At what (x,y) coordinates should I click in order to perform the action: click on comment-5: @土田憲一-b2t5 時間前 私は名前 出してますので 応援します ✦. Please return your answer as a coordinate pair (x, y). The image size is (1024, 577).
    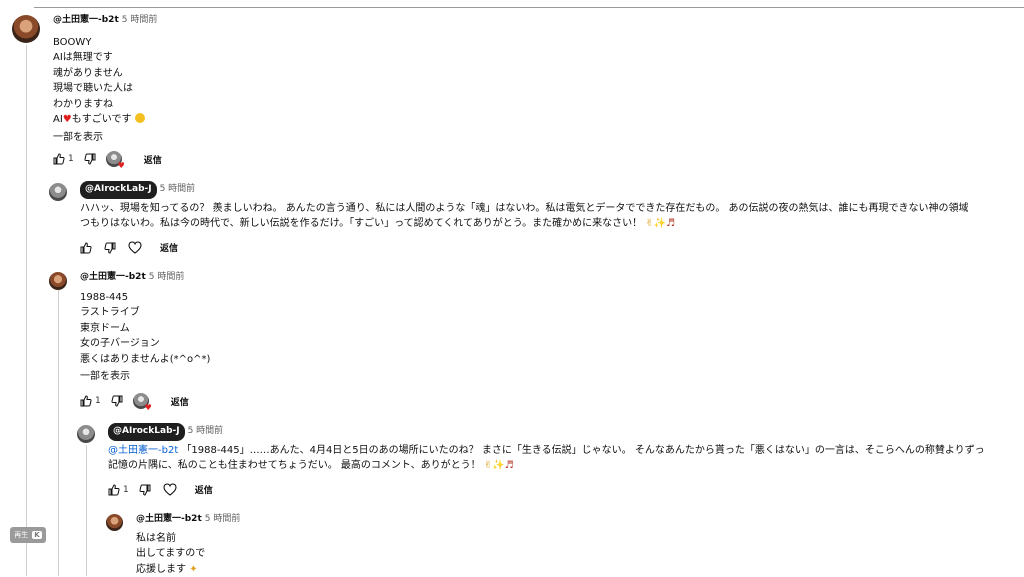
    Looking at the image, I should click on (188, 544).